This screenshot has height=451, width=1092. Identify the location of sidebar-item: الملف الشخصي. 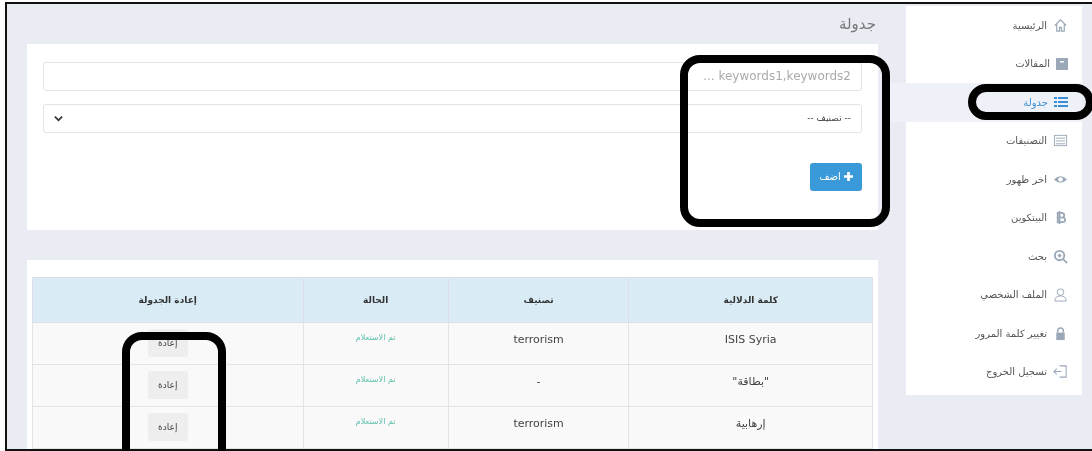
(994, 294).